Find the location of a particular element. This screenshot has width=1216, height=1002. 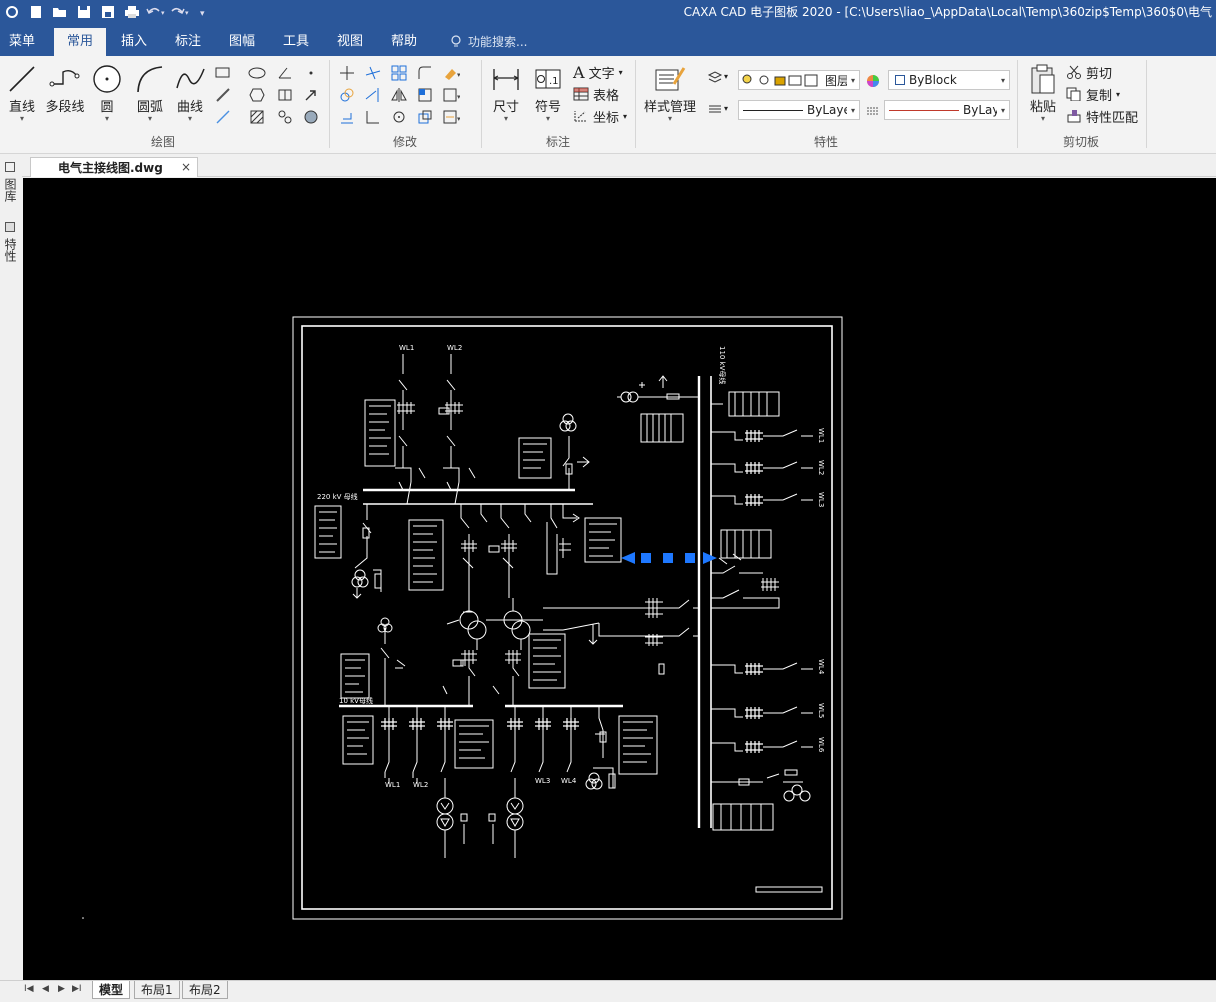

ellipse-icon is located at coordinates (257, 73).